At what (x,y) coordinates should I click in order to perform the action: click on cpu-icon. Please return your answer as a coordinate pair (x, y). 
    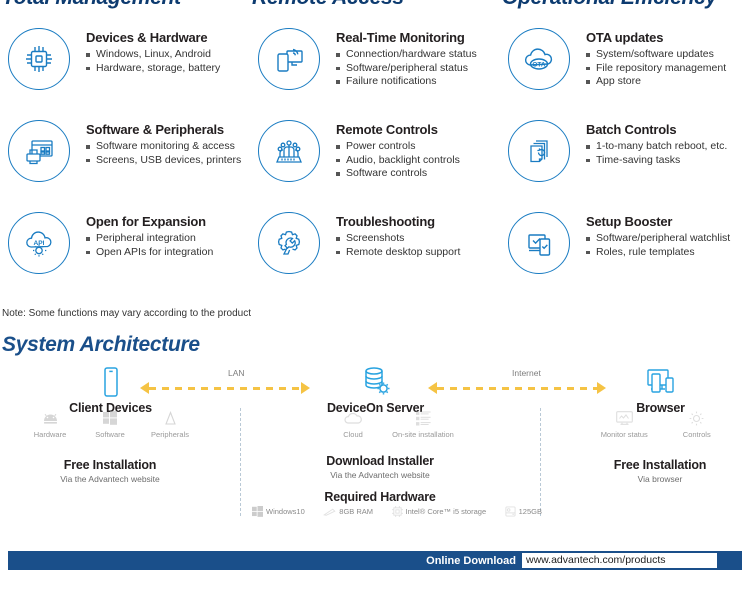
    Looking at the image, I should click on (397, 511).